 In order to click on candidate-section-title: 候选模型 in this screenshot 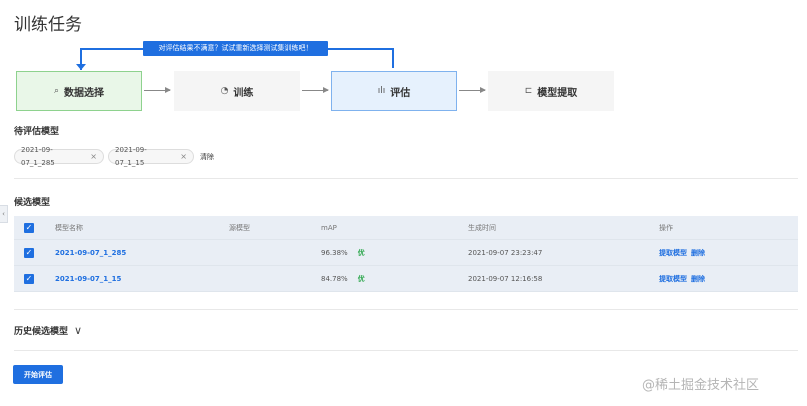, I will do `click(32, 203)`.